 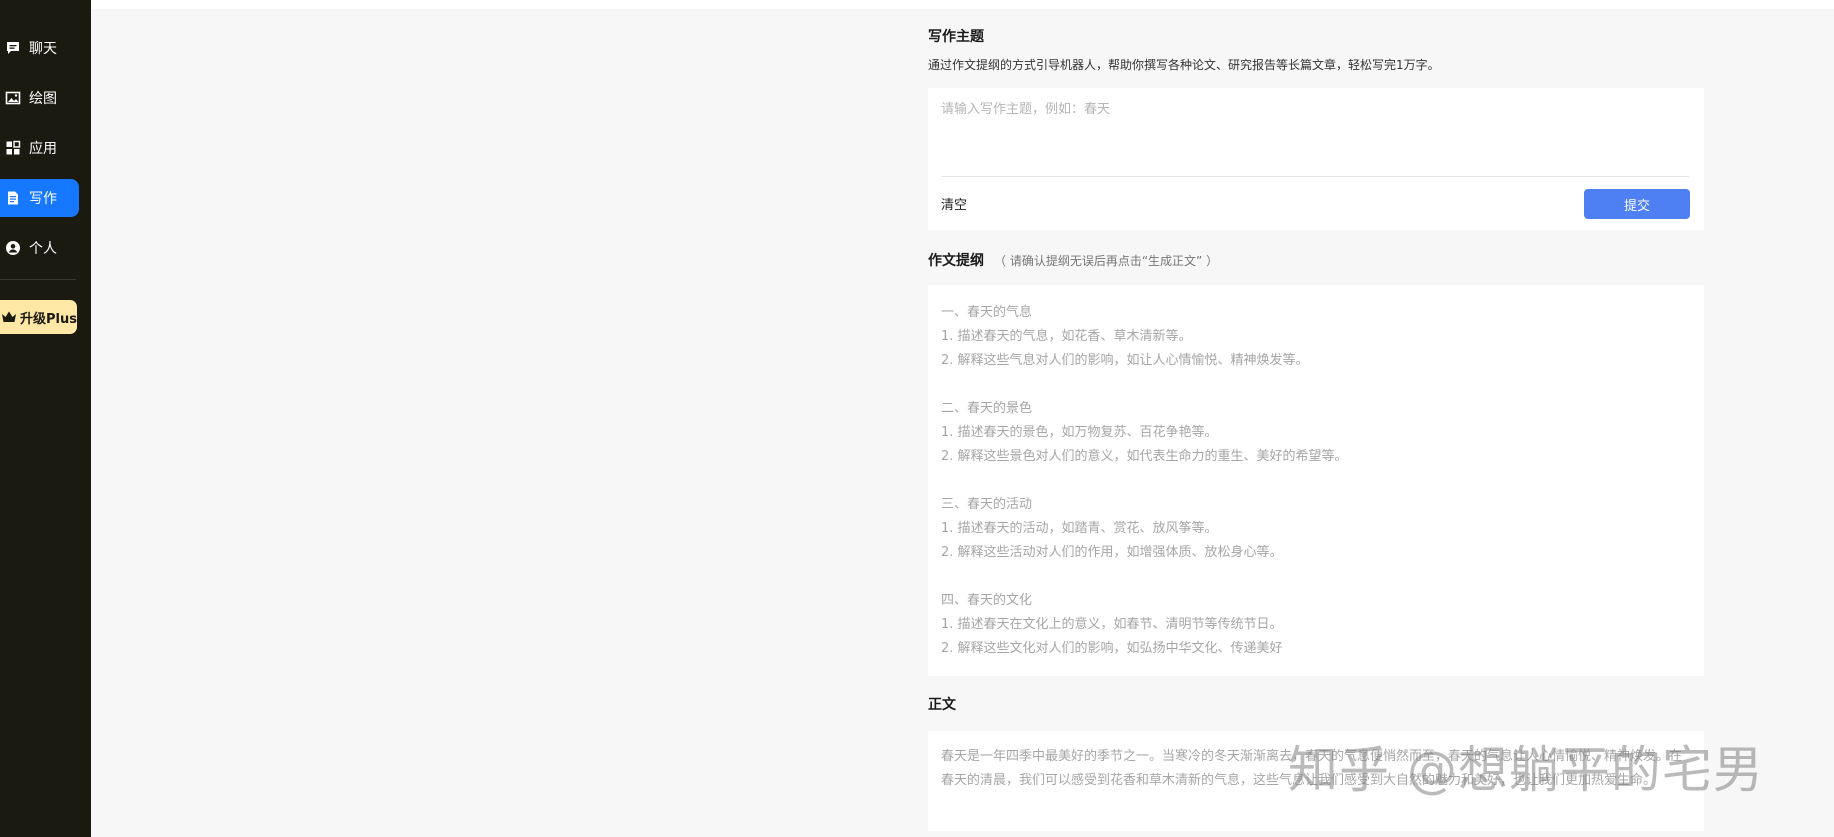 What do you see at coordinates (1066, 336) in the screenshot?
I see `outline-line: 1. 描述春天的气息，如花香、草木清新等。` at bounding box center [1066, 336].